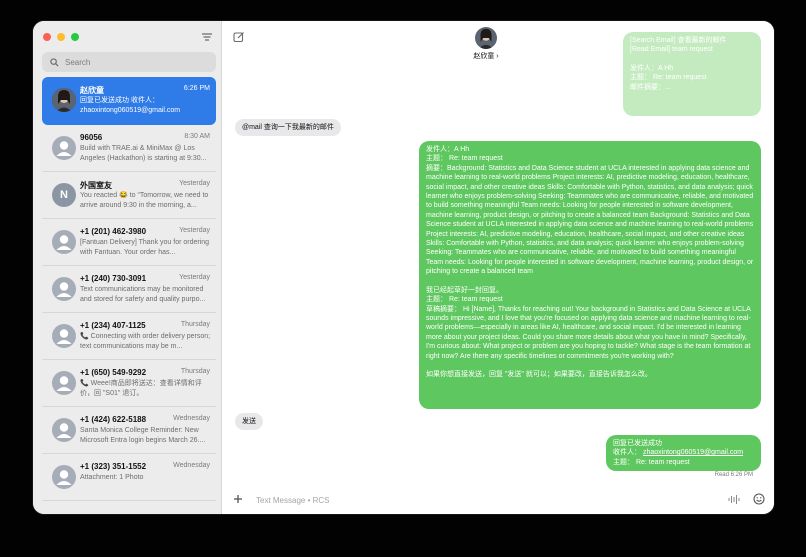 The image size is (806, 557). Describe the element at coordinates (113, 419) in the screenshot. I see `conversation-name: +1 (424) 622-5188` at that location.